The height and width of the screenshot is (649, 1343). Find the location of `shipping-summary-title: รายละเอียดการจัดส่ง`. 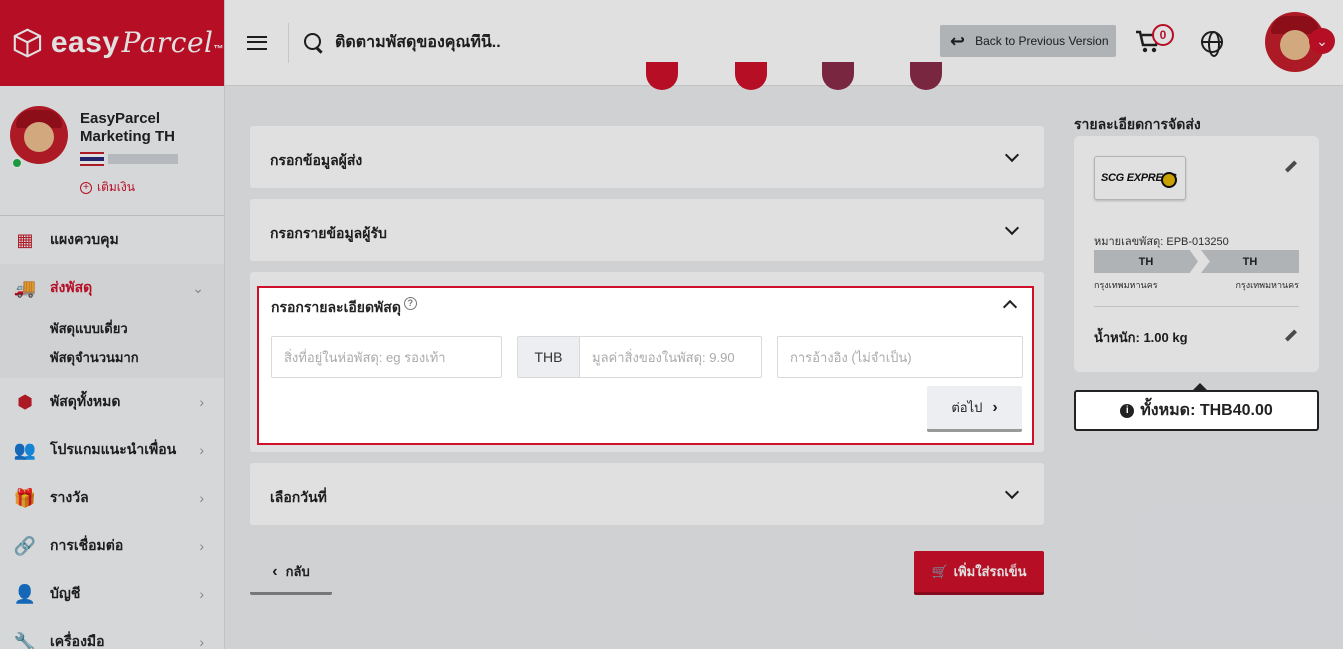

shipping-summary-title: รายละเอียดการจัดส่ง is located at coordinates (1137, 124).